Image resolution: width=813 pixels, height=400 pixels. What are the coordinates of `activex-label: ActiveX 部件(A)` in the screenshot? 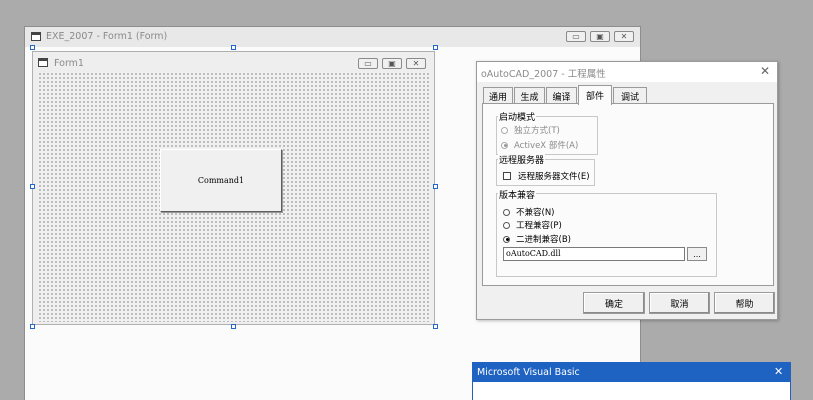 It's located at (546, 146).